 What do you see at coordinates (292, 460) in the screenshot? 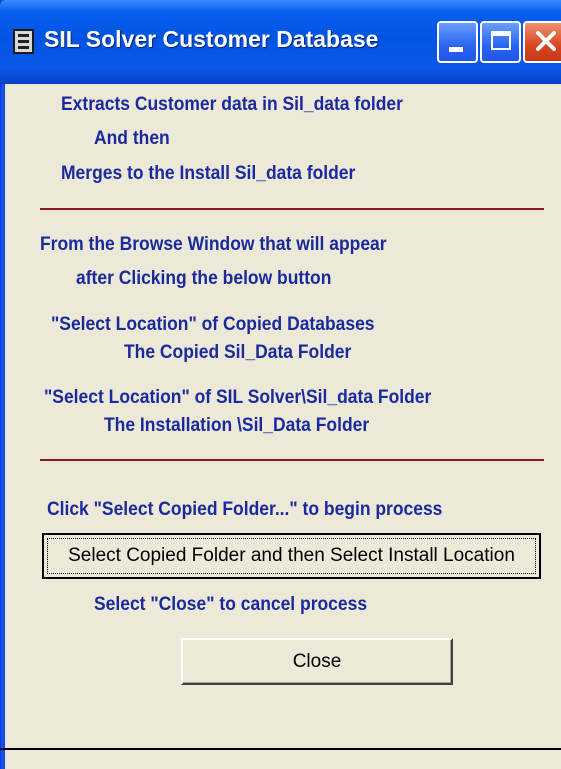
I see `divider-bottom` at bounding box center [292, 460].